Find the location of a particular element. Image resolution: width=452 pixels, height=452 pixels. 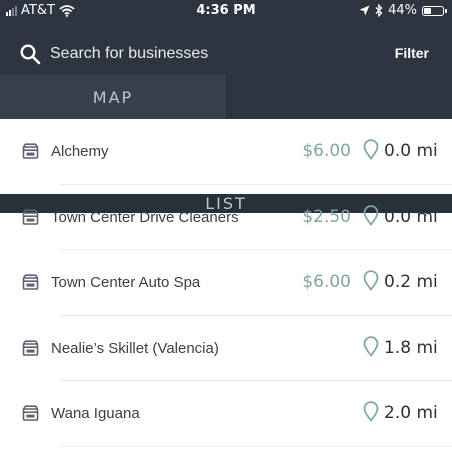

business-distance: 2.0 mi is located at coordinates (411, 413).